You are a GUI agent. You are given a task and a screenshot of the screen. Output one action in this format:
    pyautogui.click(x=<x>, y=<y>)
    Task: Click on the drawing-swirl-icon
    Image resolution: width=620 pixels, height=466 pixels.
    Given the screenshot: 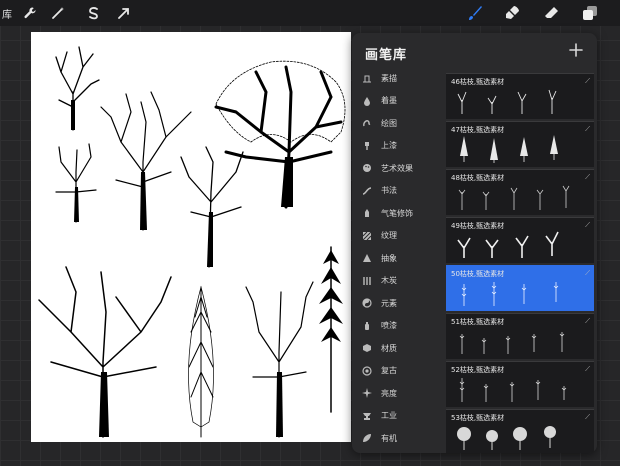 What is the action you would take?
    pyautogui.click(x=367, y=123)
    